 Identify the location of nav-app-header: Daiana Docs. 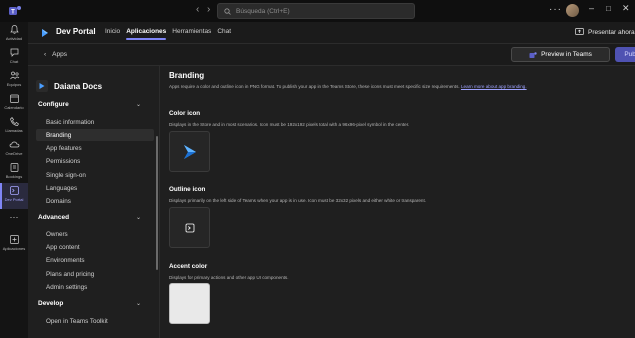
(69, 86).